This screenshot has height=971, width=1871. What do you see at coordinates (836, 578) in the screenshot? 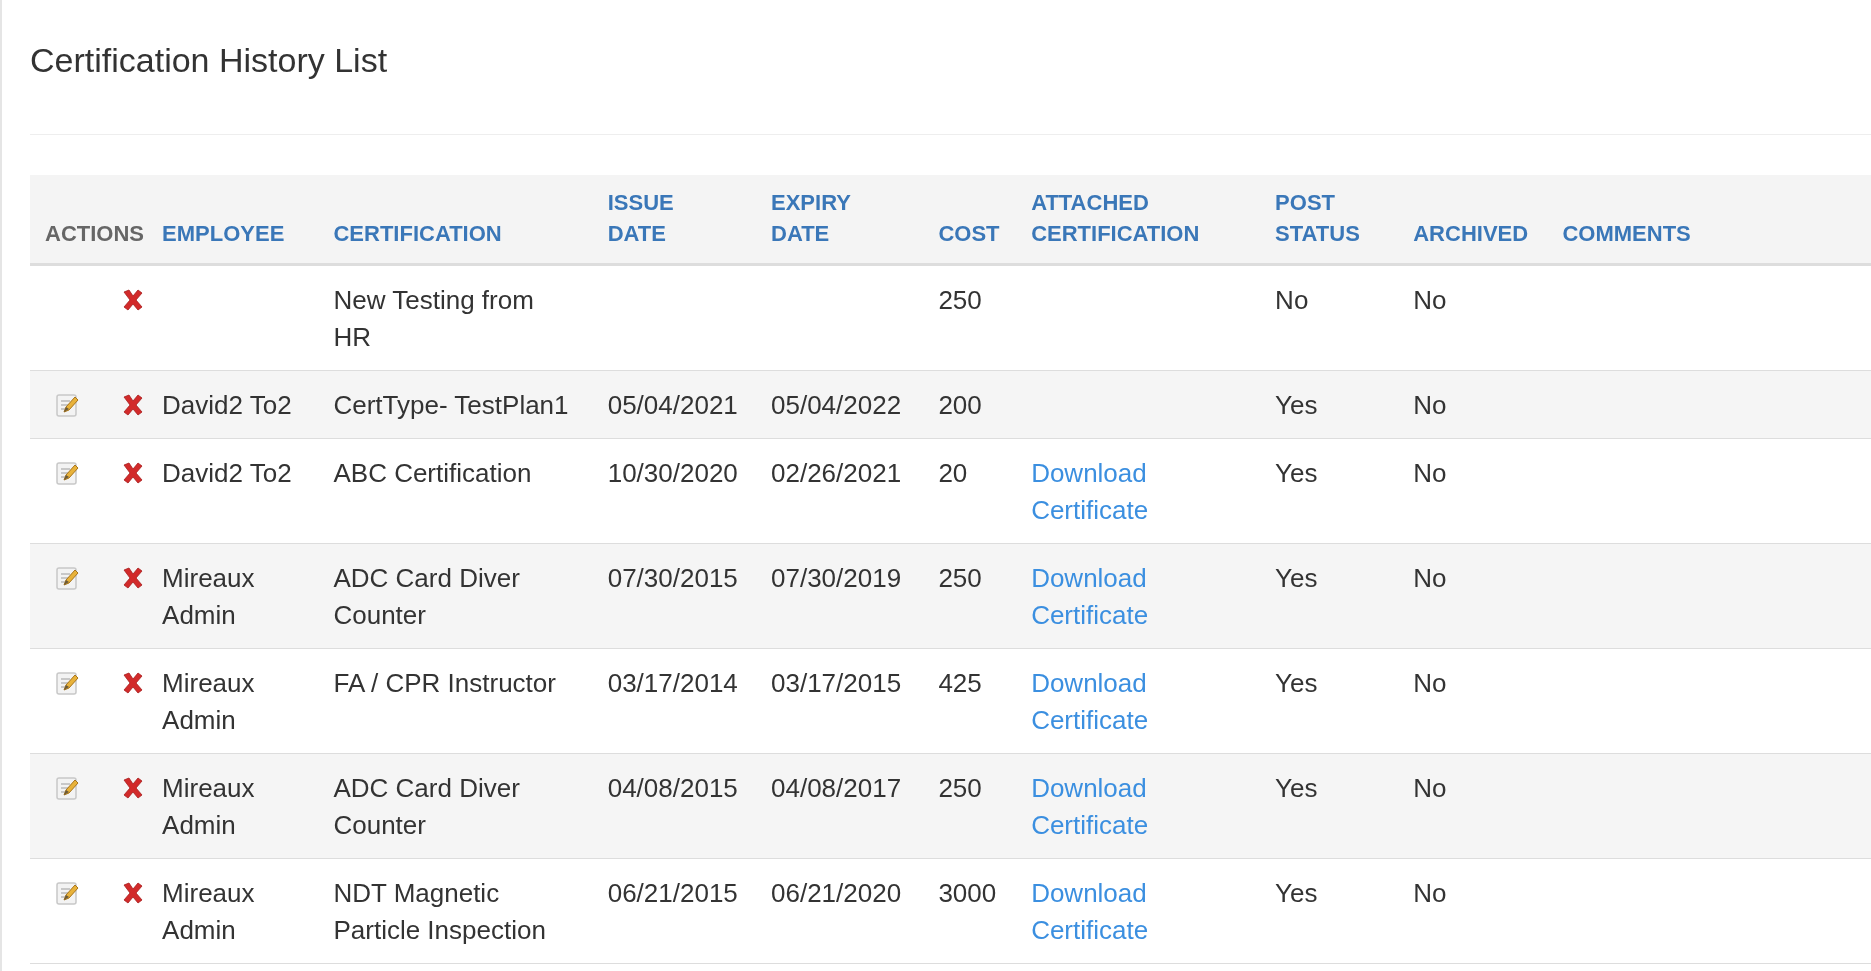
I see `table-cell-text: 07/30/2019` at bounding box center [836, 578].